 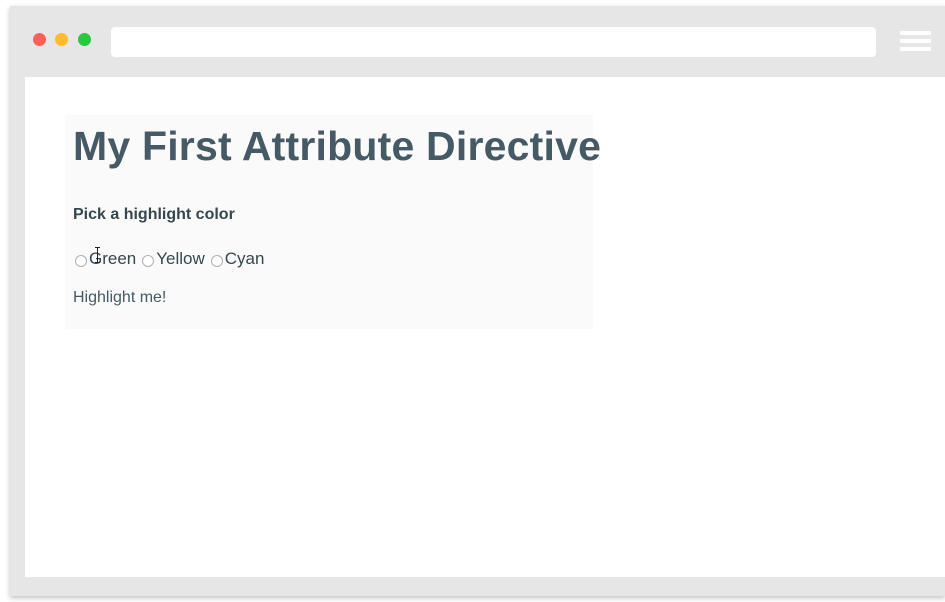 I want to click on color-radio-group: Green Yellow Cyan, so click(x=171, y=259).